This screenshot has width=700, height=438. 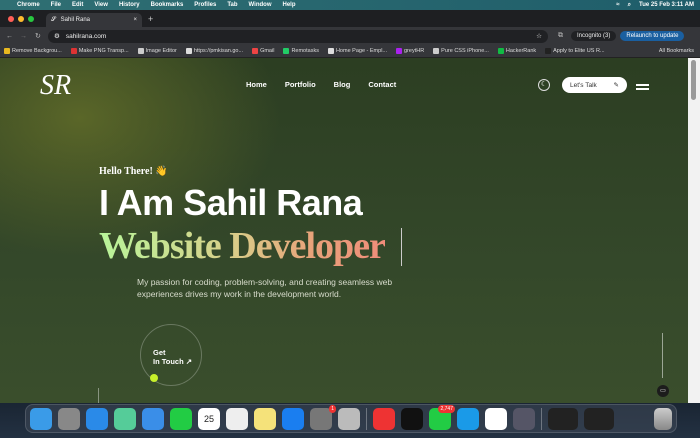 What do you see at coordinates (496, 418) in the screenshot?
I see `vscode-icon` at bounding box center [496, 418].